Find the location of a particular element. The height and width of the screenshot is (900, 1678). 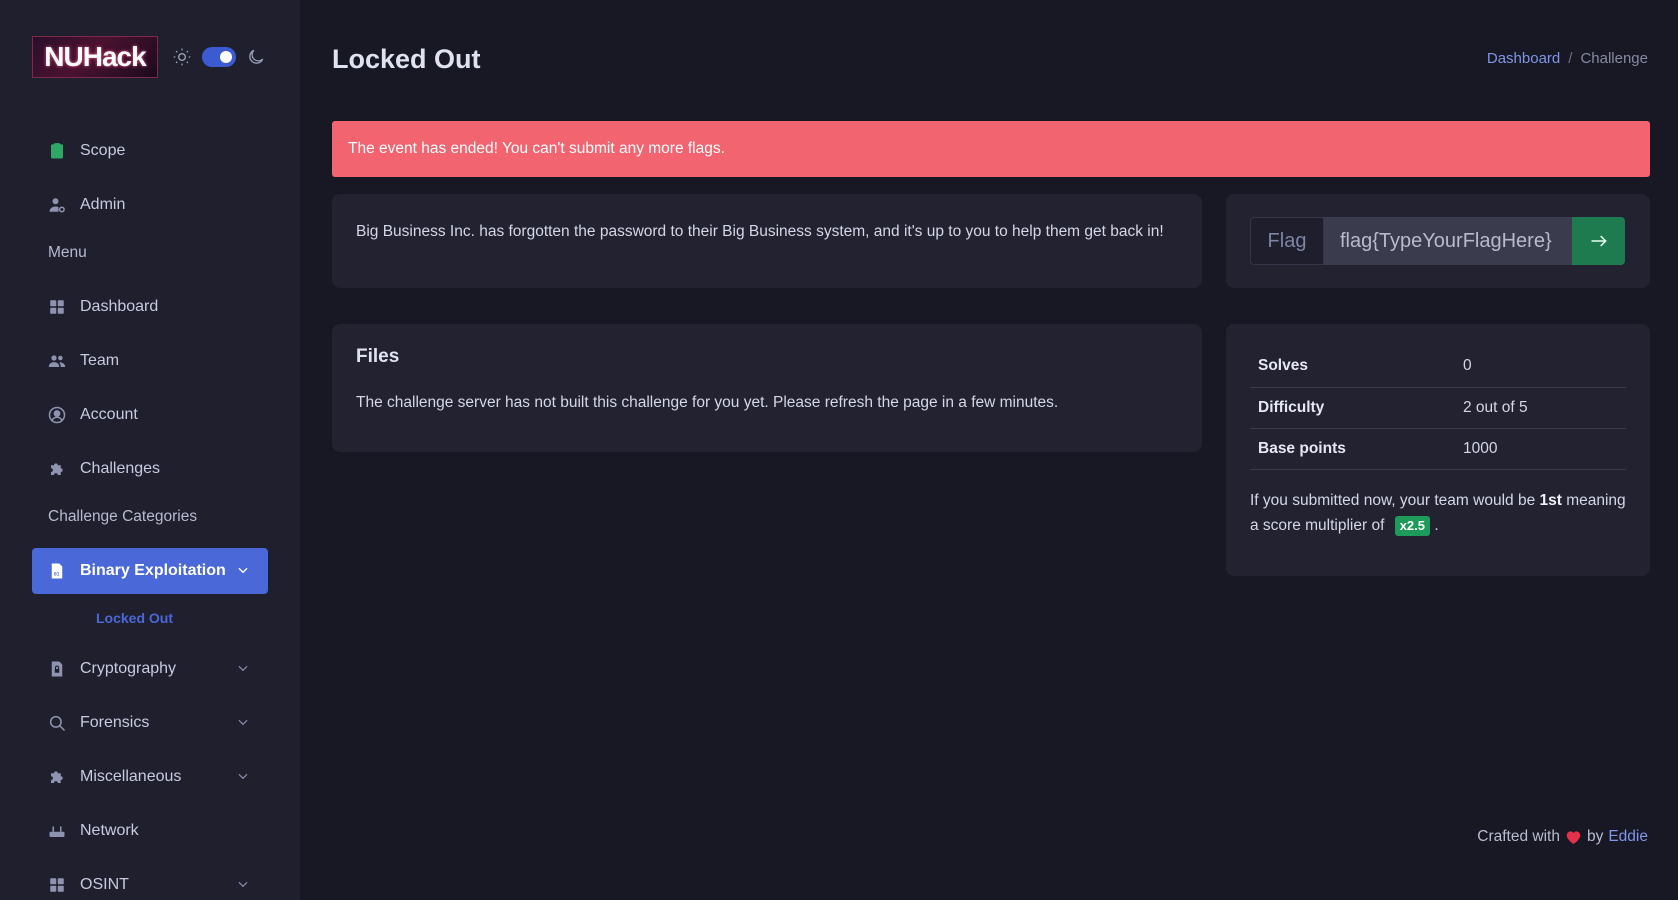

lock-file-icon is located at coordinates (57, 669).